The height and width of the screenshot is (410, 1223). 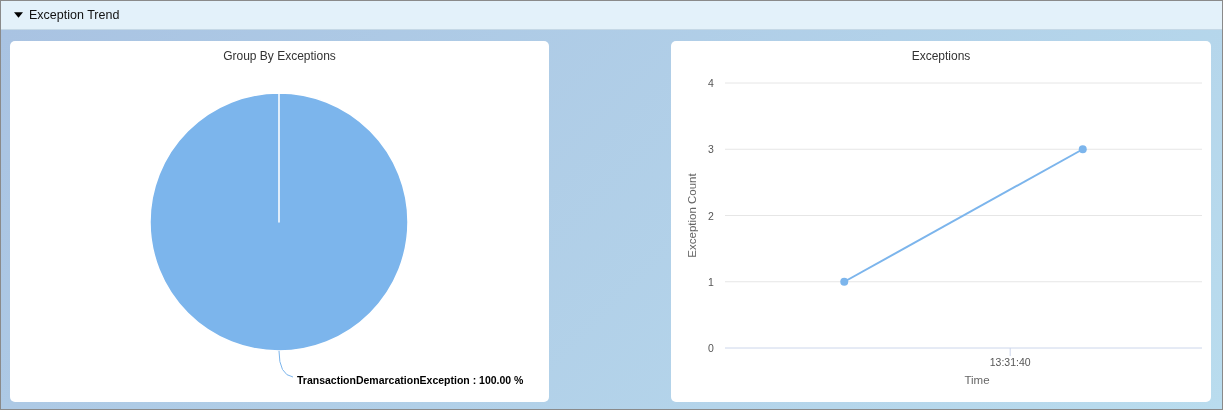 I want to click on y-axis-title: Exception Count, so click(x=692, y=215).